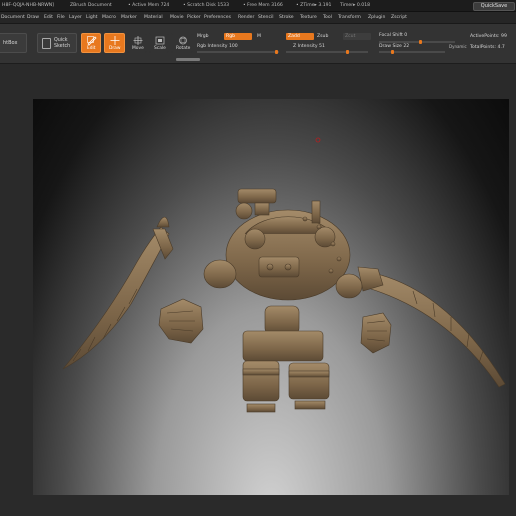 The image size is (516, 516). Describe the element at coordinates (129, 17) in the screenshot. I see `menu-marker: Marker` at that location.